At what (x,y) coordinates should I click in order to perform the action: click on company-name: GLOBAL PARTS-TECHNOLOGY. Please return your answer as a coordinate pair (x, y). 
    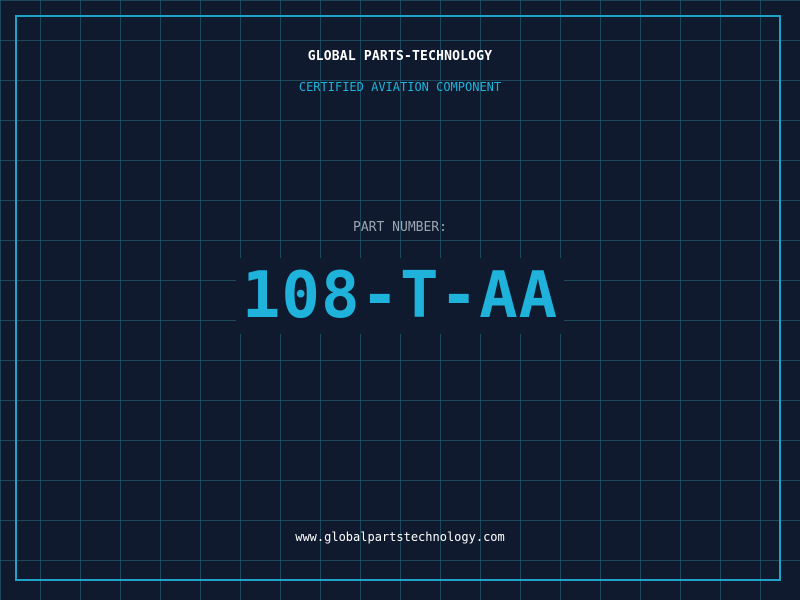
    Looking at the image, I should click on (400, 56).